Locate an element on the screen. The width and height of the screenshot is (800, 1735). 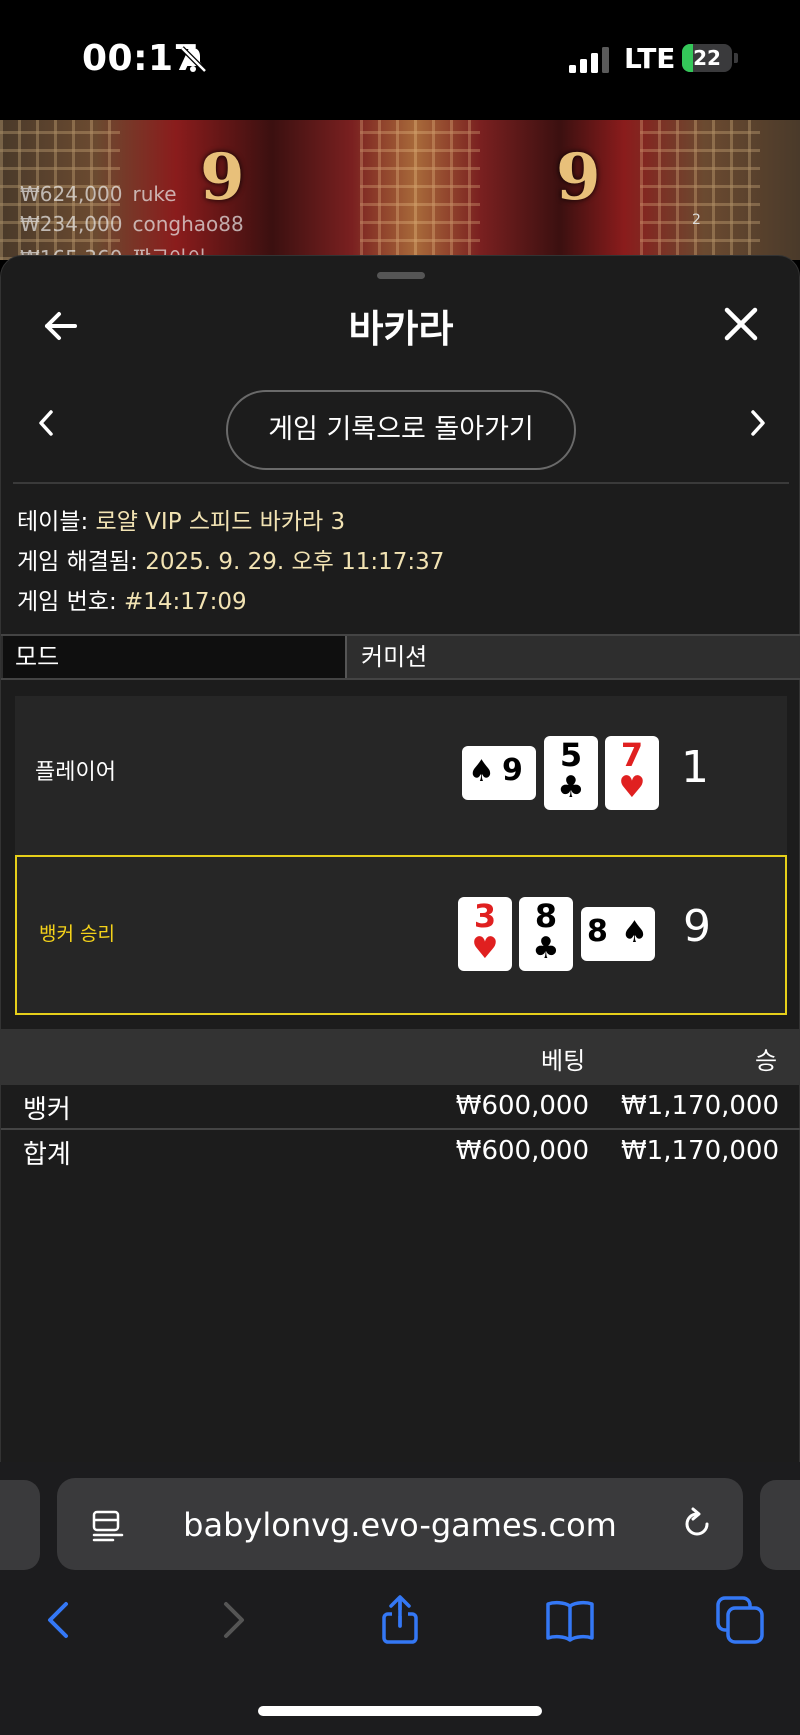
playing-card: 7 ♥ is located at coordinates (632, 773).